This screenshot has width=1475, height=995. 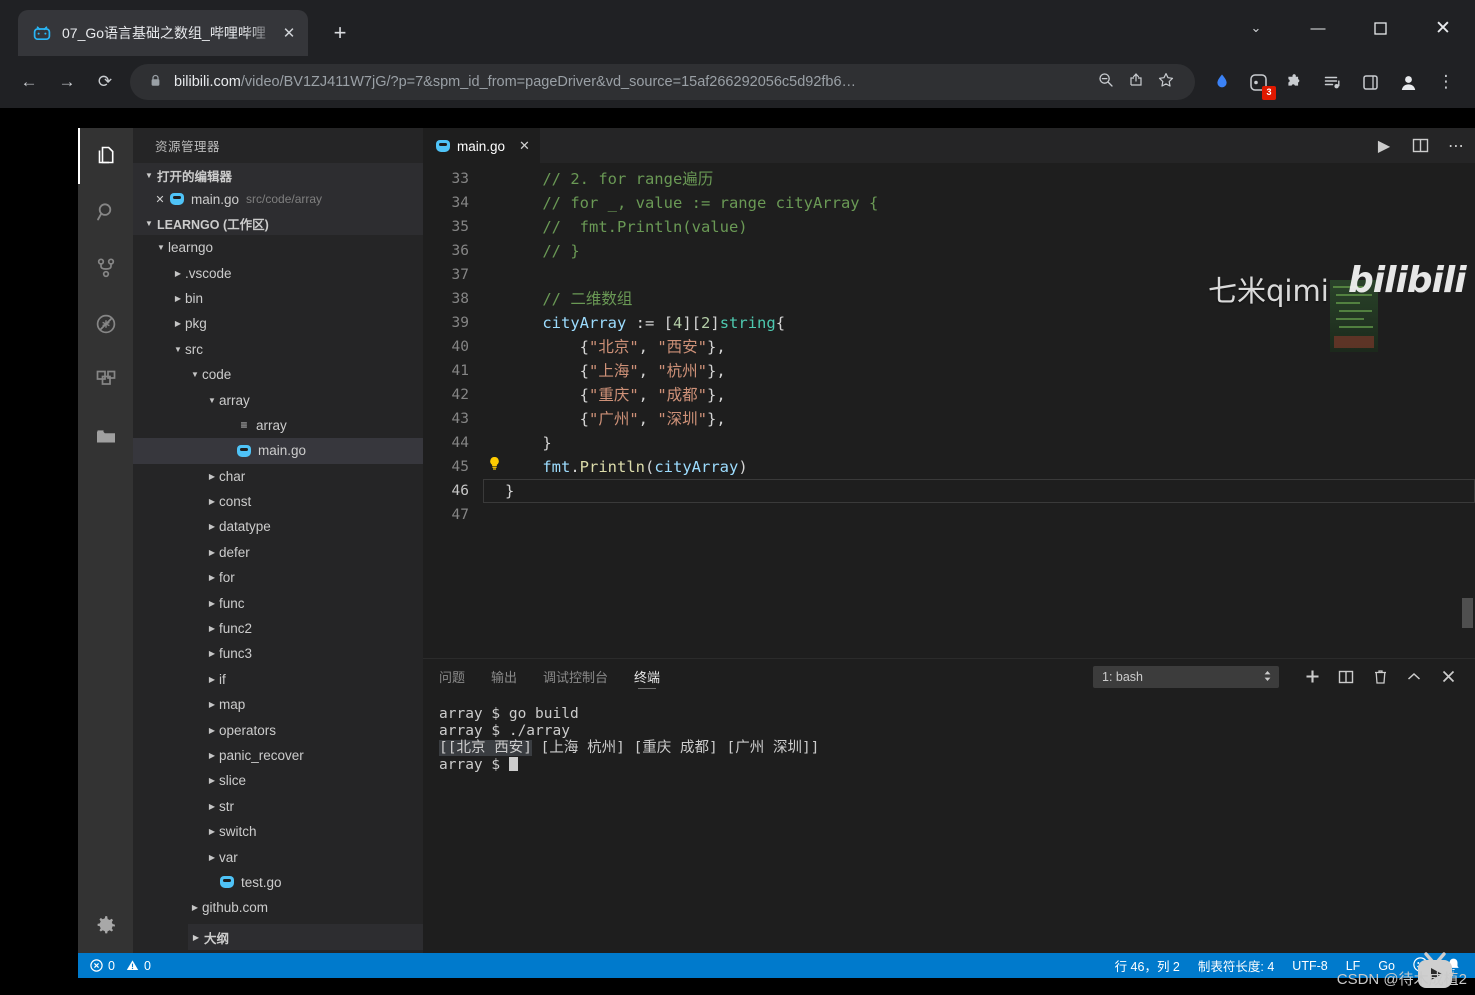 What do you see at coordinates (1380, 676) in the screenshot?
I see `kill-terminal-icon` at bounding box center [1380, 676].